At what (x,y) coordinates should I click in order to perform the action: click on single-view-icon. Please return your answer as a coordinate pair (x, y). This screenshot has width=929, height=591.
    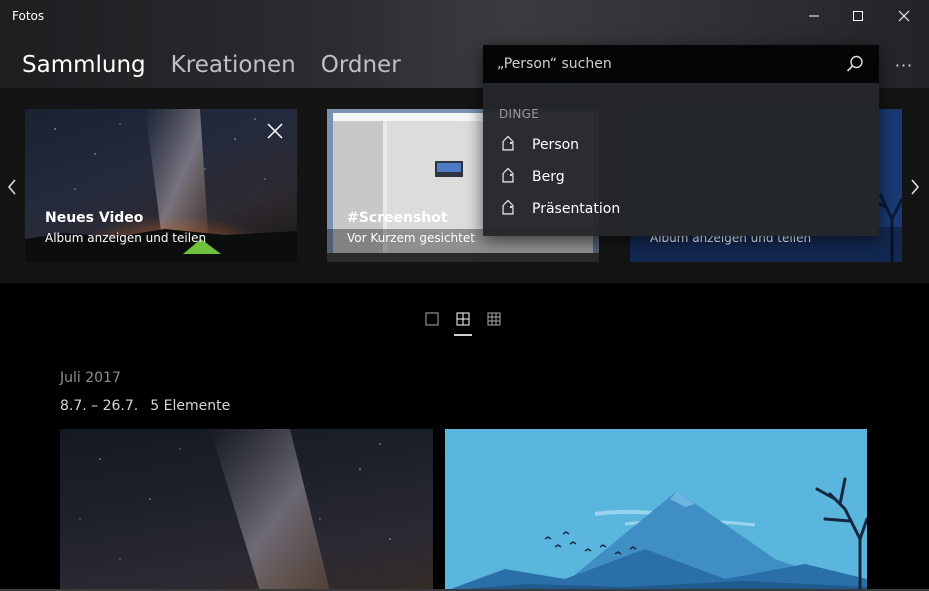
    Looking at the image, I should click on (432, 319).